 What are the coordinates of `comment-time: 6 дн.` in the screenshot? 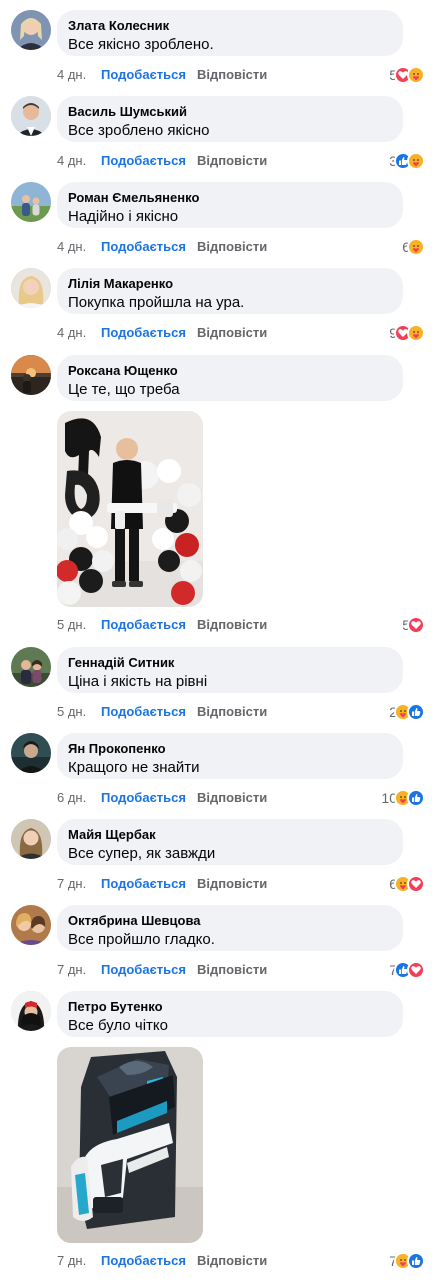 It's located at (71, 798).